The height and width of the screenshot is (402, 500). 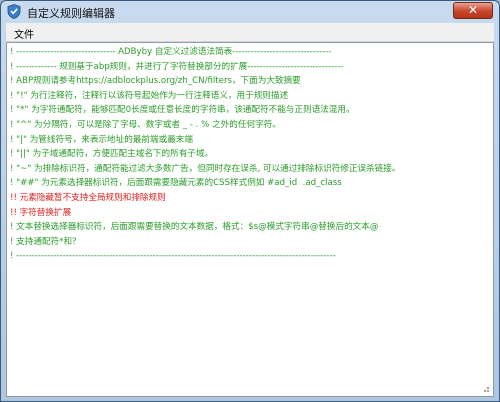 What do you see at coordinates (14, 11) in the screenshot?
I see `shield-icon` at bounding box center [14, 11].